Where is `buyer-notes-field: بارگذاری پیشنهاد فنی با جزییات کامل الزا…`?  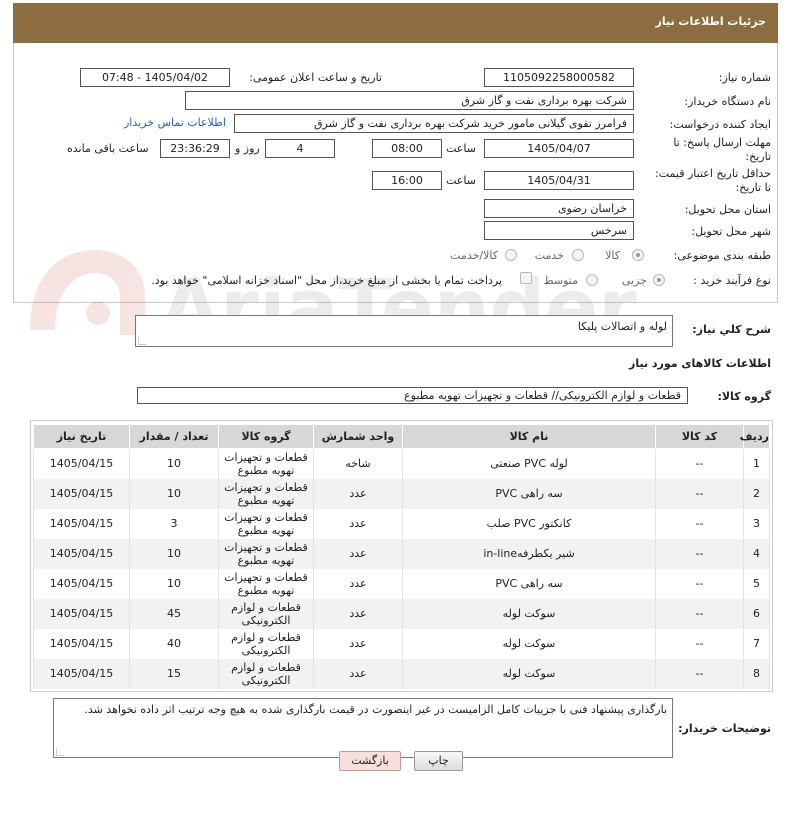
buyer-notes-field: بارگذاری پیشنهاد فنی با جزییات کامل الزا… is located at coordinates (363, 728).